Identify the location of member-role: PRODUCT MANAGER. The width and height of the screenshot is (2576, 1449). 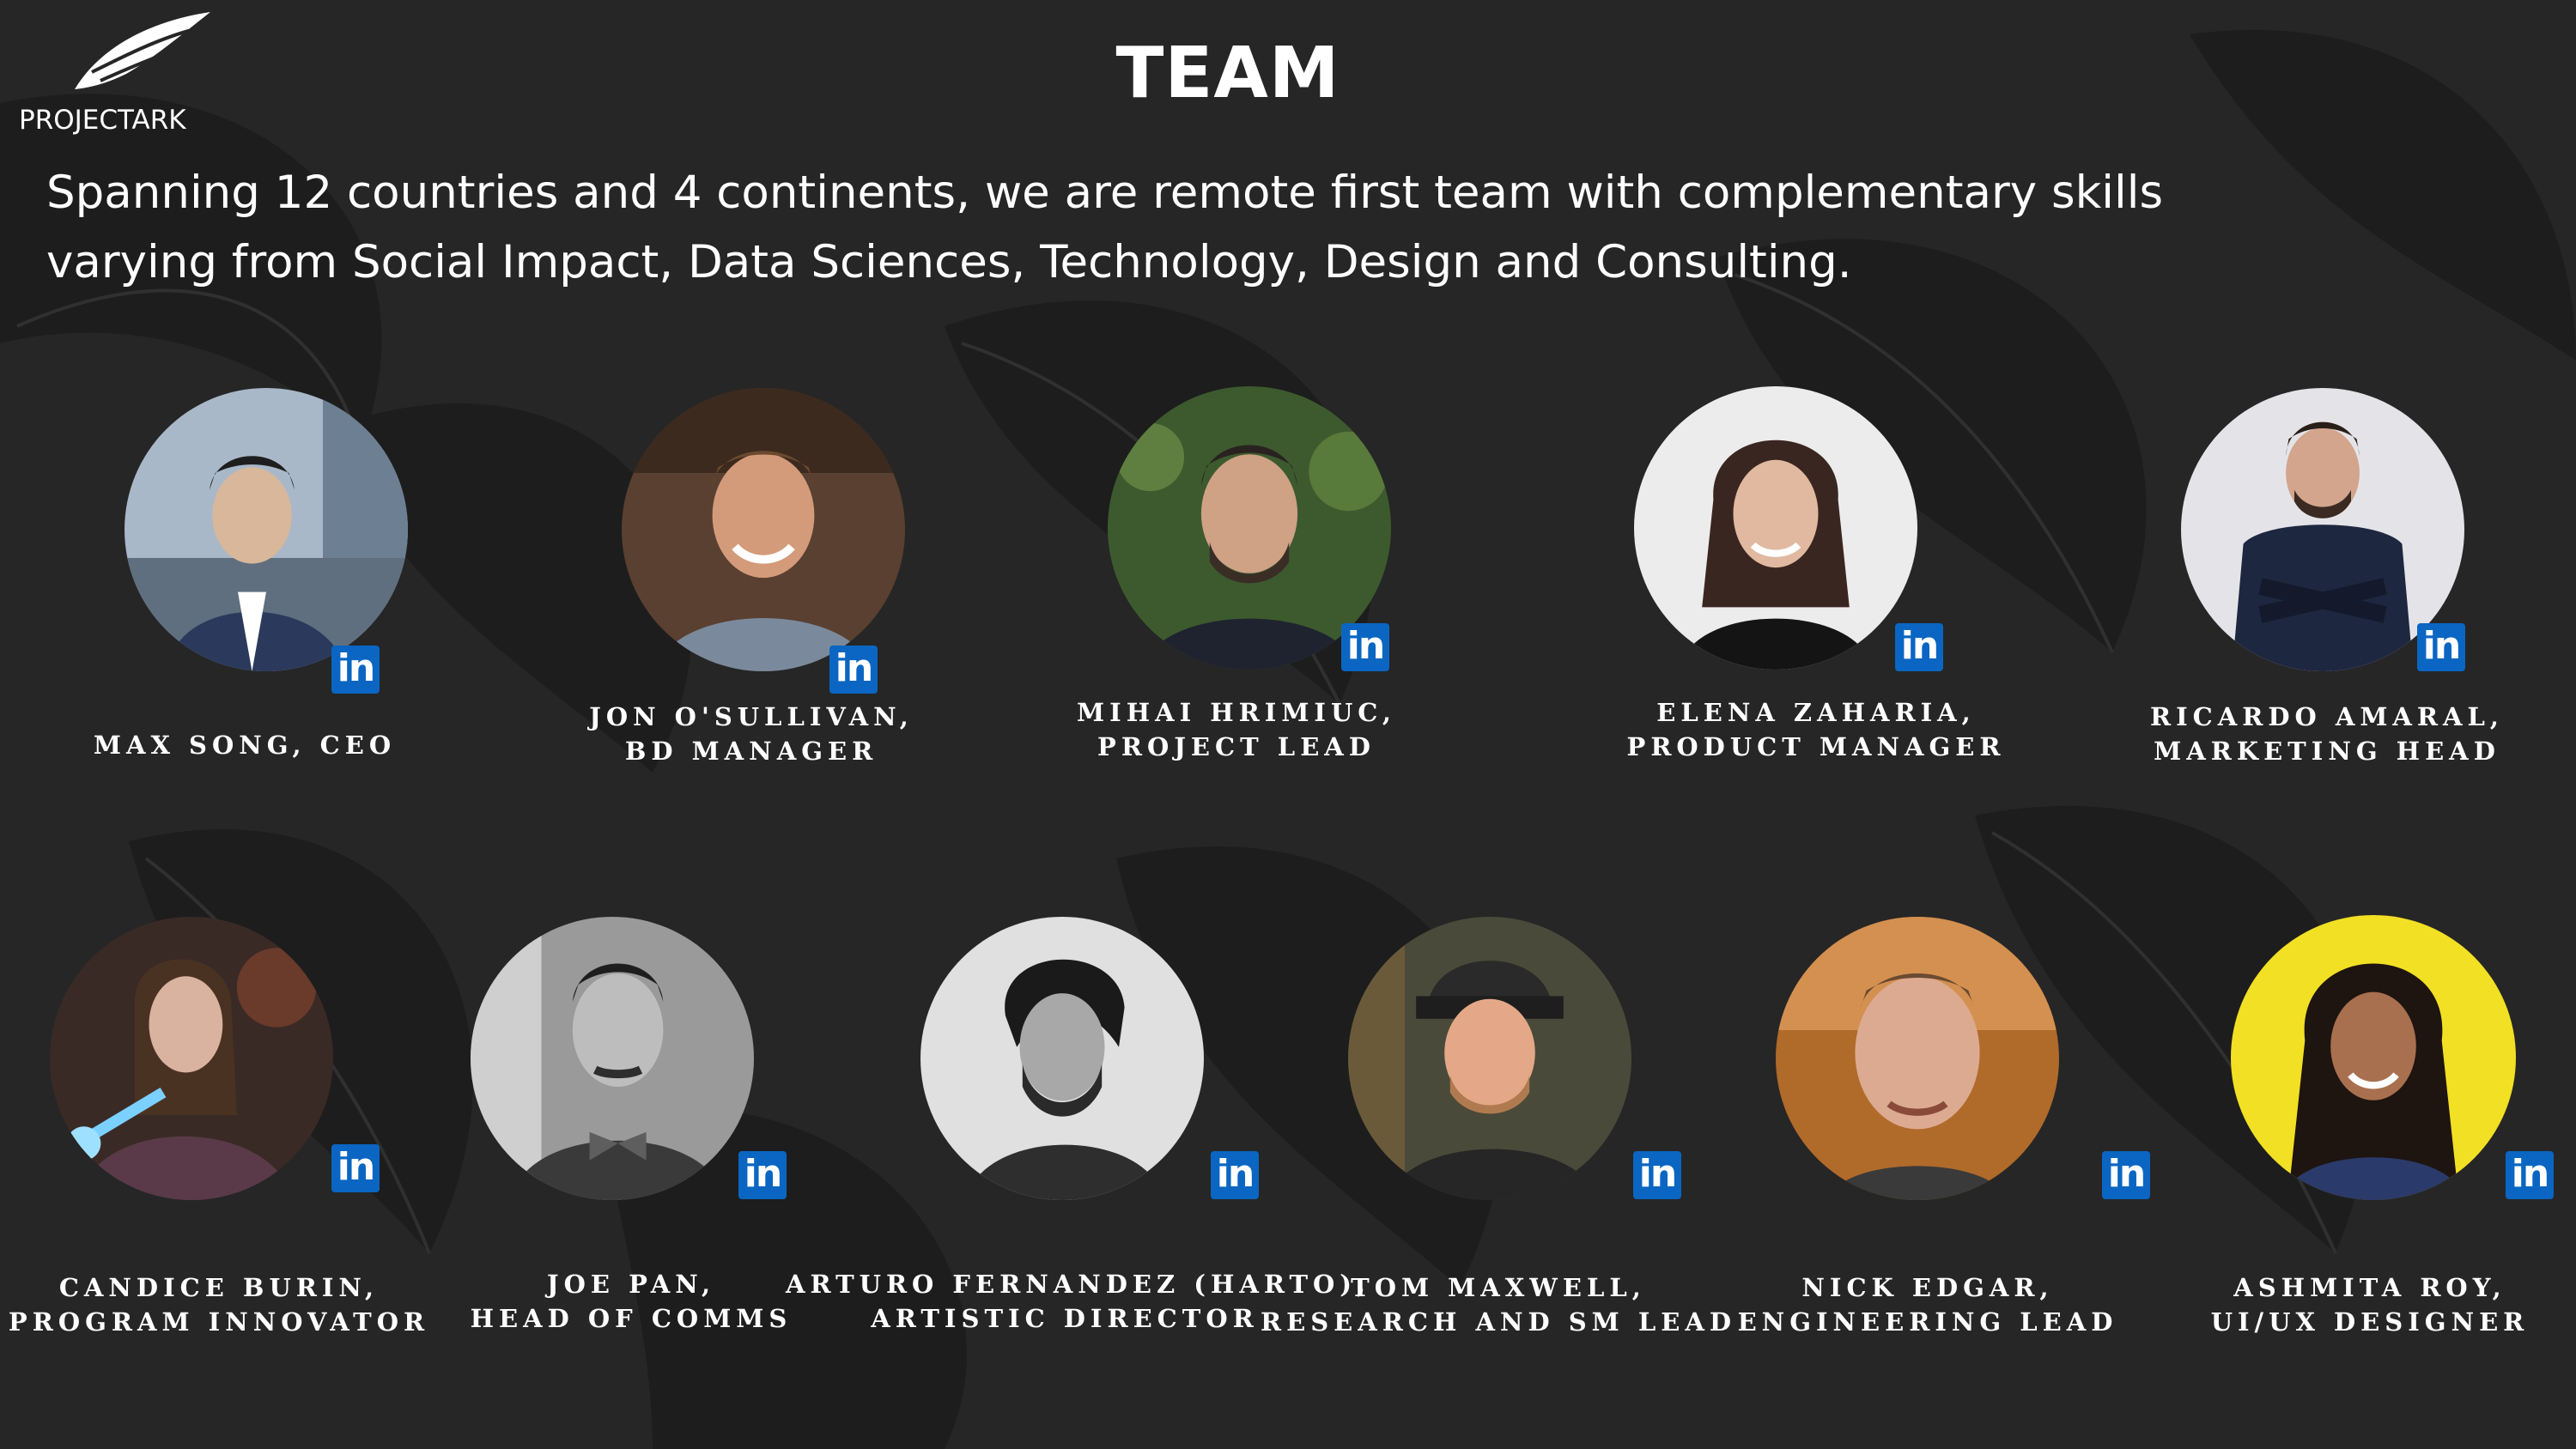
(1816, 746).